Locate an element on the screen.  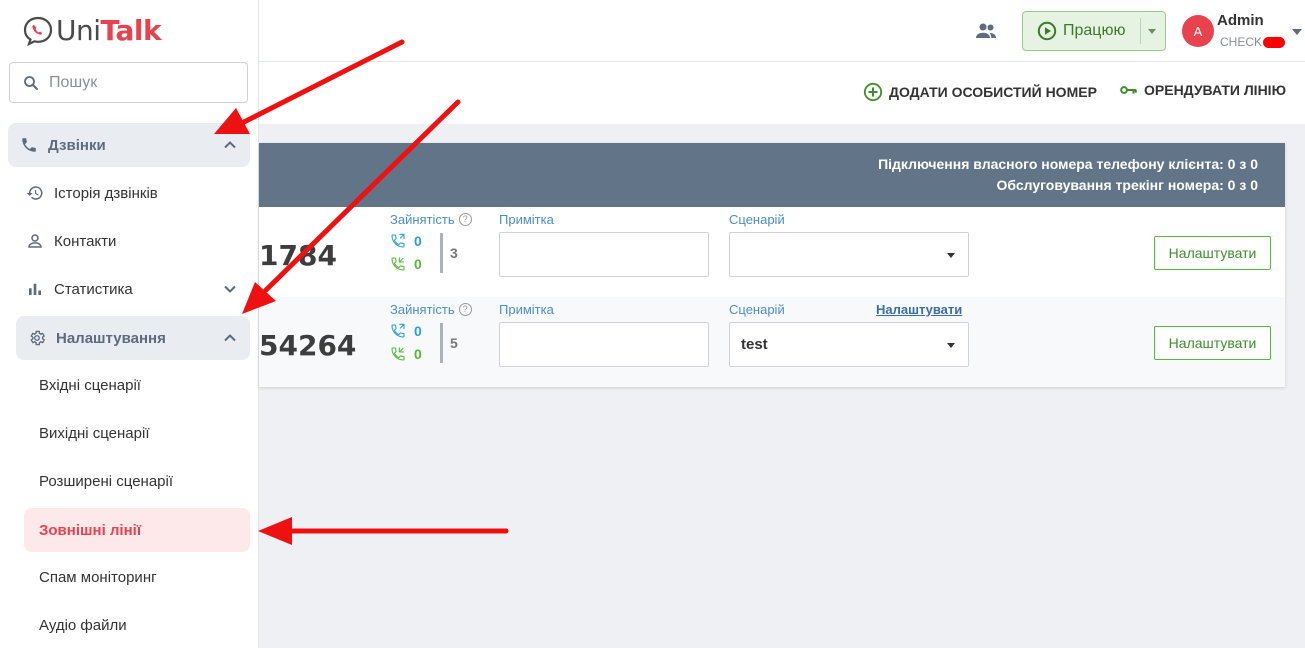
person-icon is located at coordinates (35, 241).